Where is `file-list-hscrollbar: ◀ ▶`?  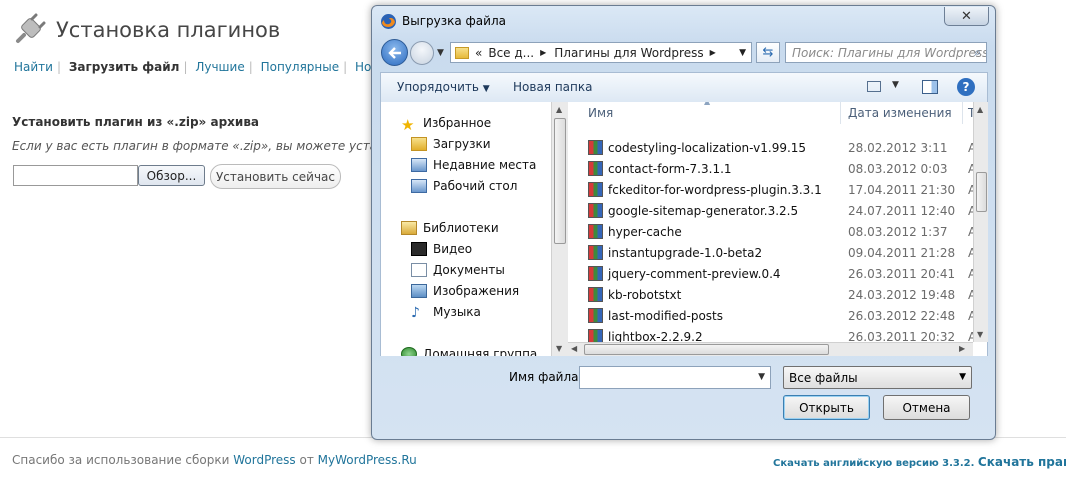
file-list-hscrollbar: ◀ ▶ is located at coordinates (770, 349).